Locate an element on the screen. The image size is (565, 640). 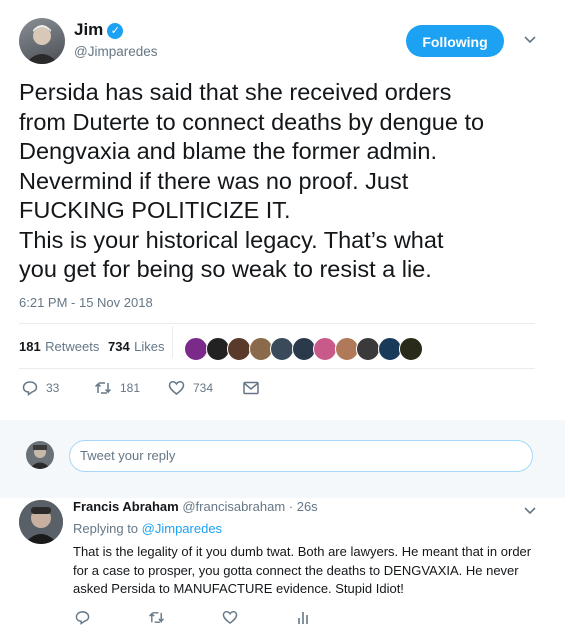
reply-input: Tweet your reply is located at coordinates (301, 456).